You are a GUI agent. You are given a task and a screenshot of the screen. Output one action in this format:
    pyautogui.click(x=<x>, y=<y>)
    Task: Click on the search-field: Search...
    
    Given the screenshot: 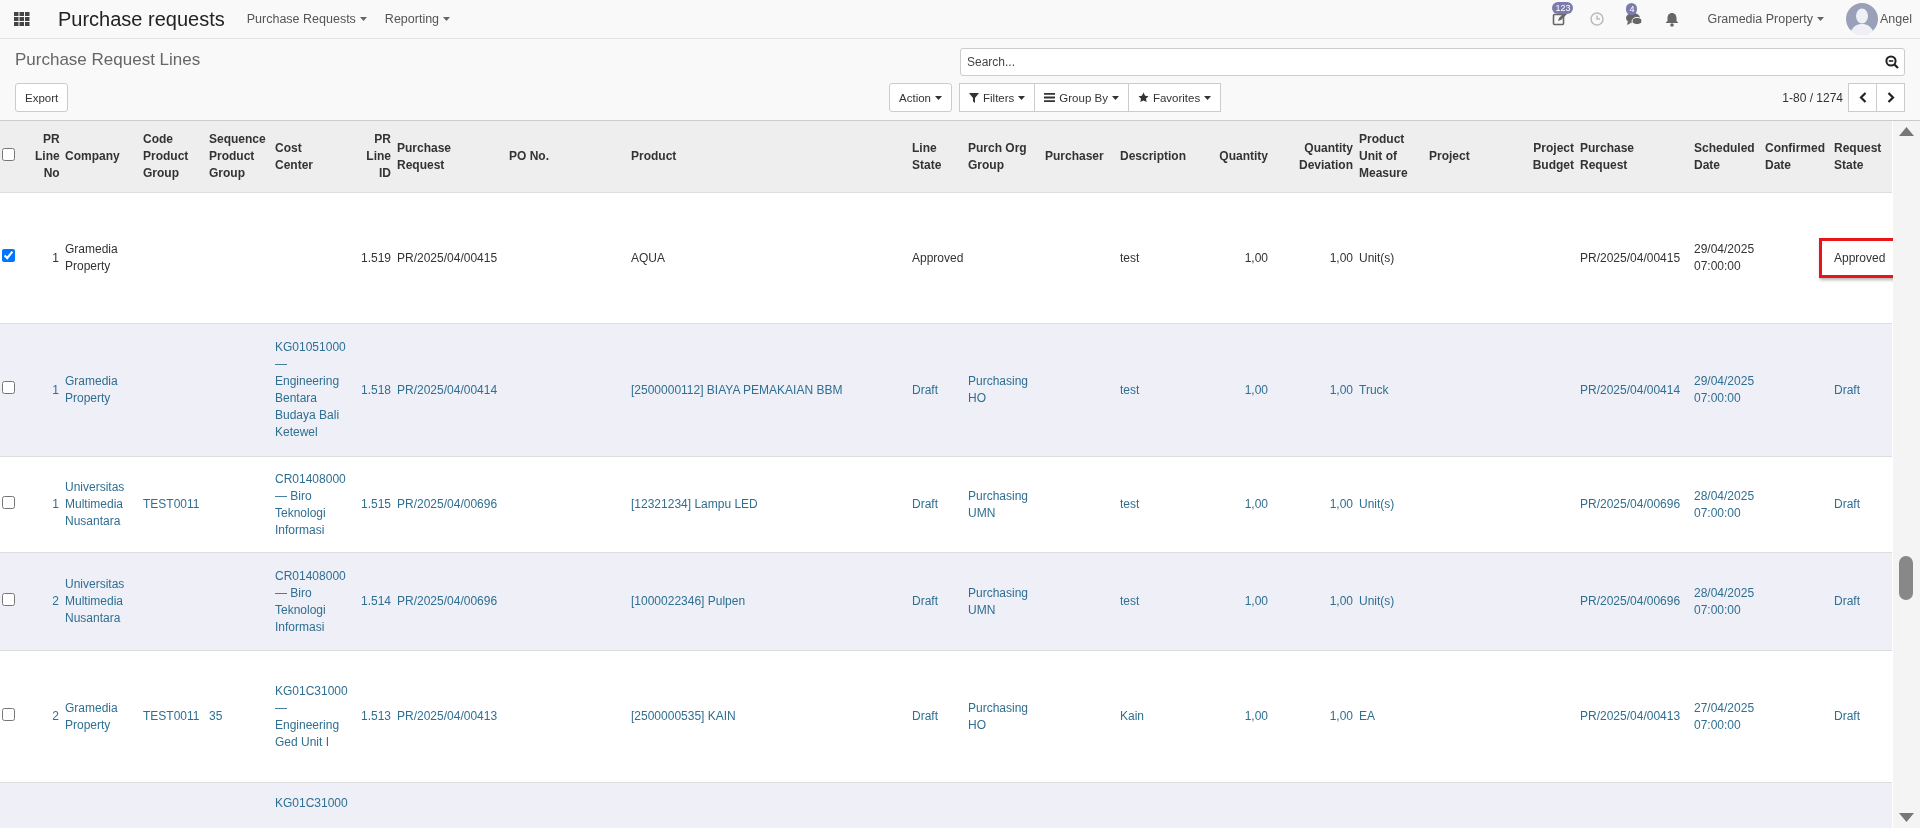 What is the action you would take?
    pyautogui.click(x=1432, y=62)
    